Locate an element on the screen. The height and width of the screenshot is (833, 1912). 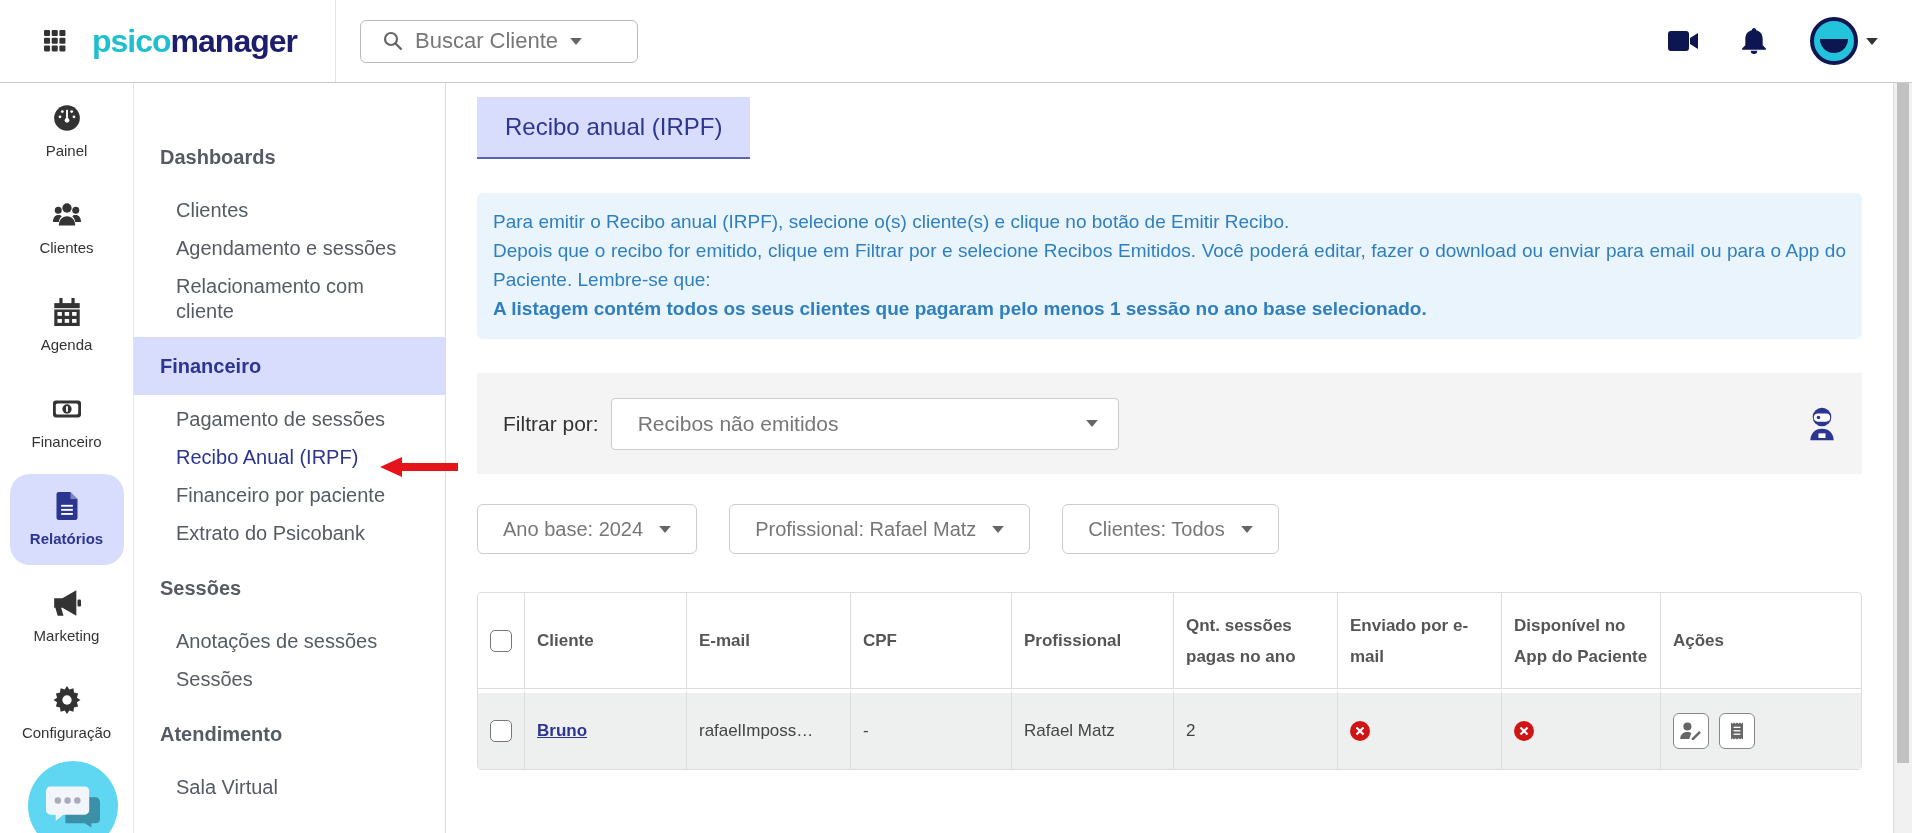
sidebar-link: Recibo Anual (IRPF) is located at coordinates (267, 457).